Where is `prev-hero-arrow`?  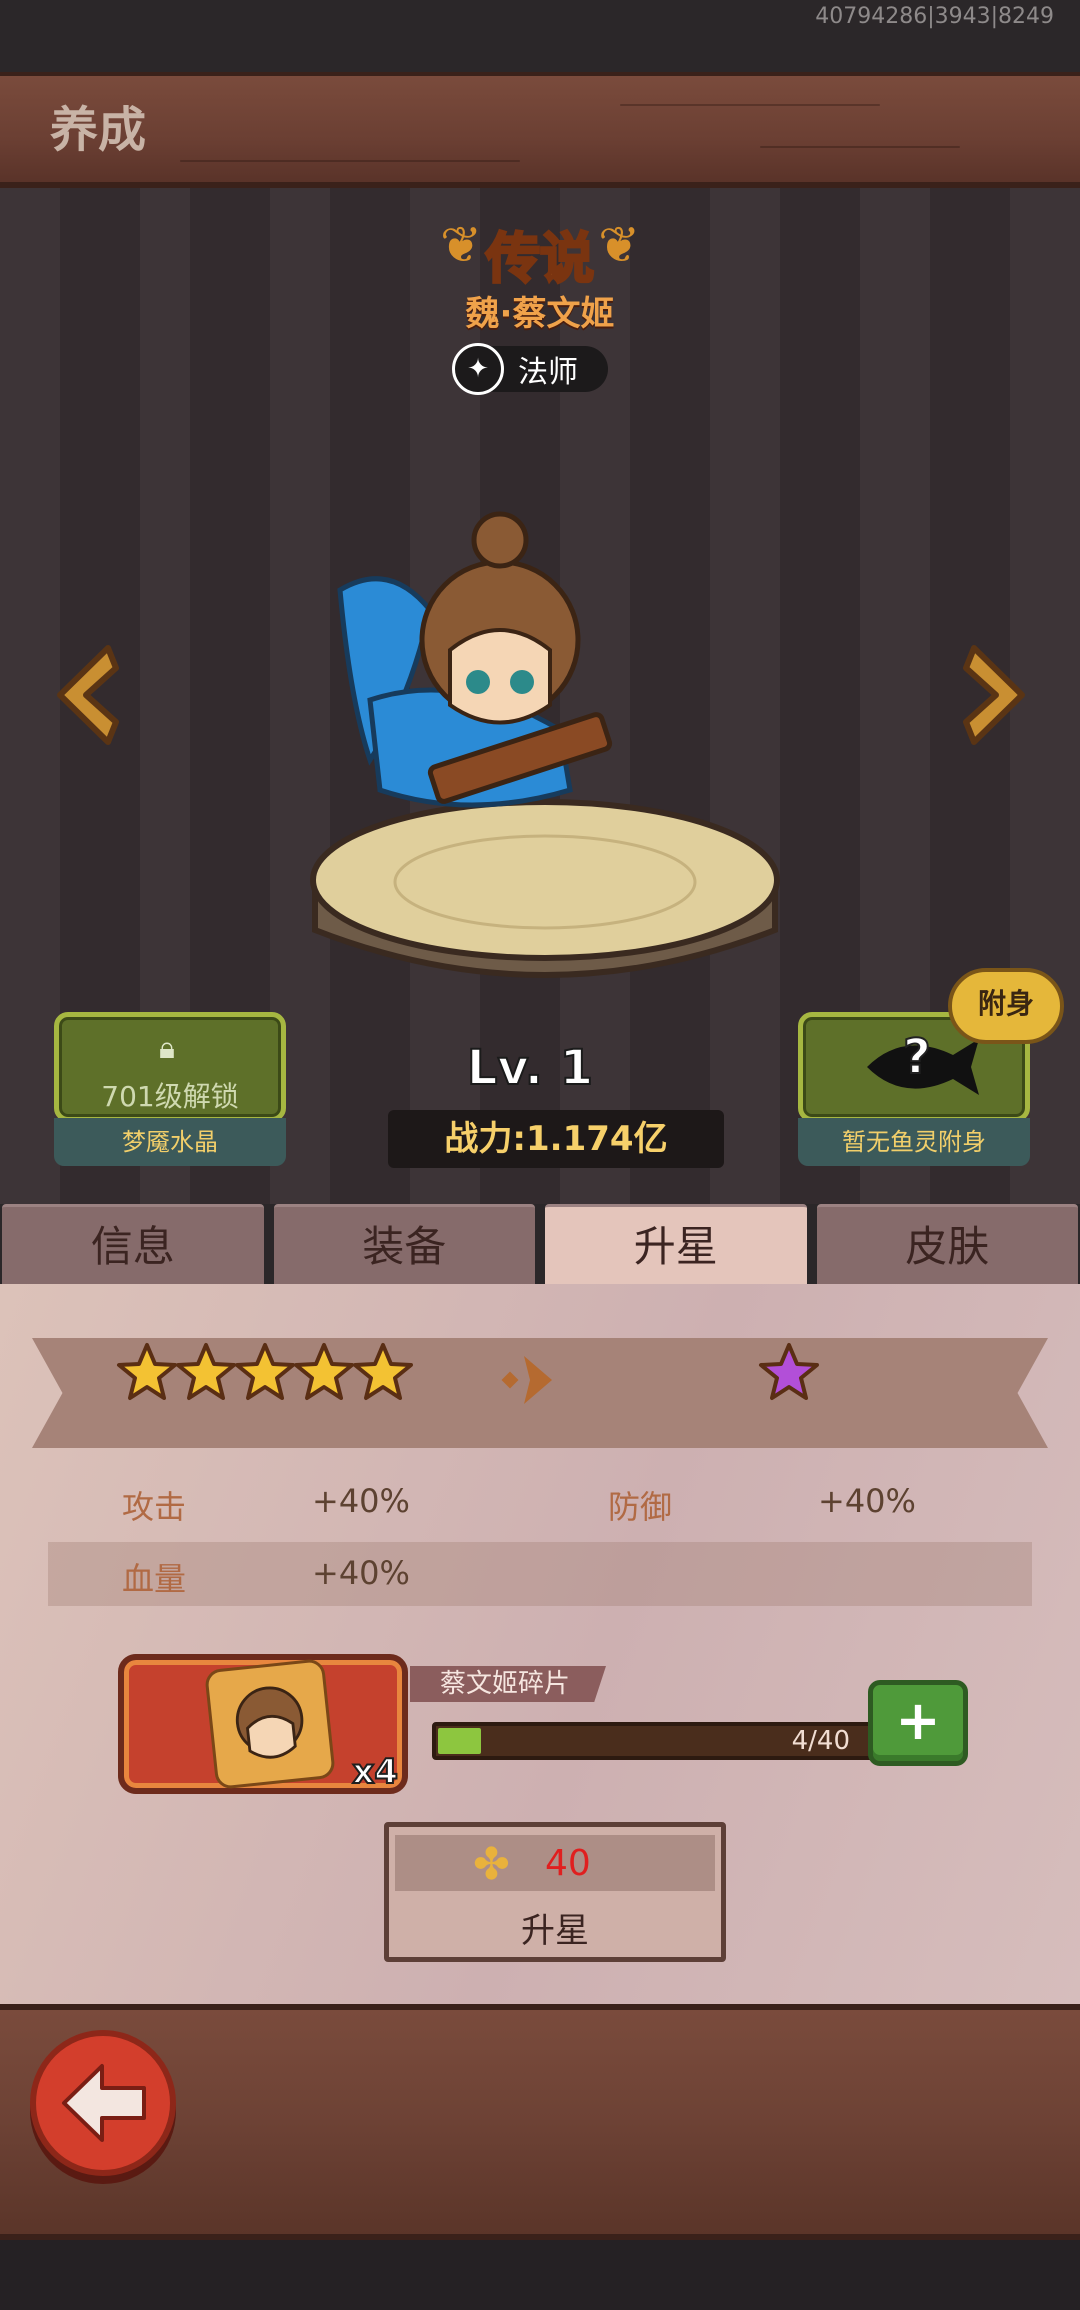 prev-hero-arrow is located at coordinates (86, 695).